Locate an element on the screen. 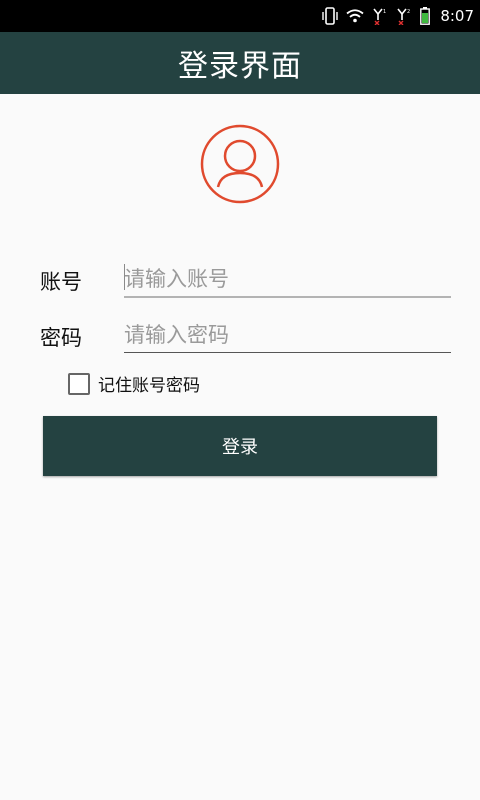 The width and height of the screenshot is (480, 800). signal-sim2-icon: 2 is located at coordinates (404, 16).